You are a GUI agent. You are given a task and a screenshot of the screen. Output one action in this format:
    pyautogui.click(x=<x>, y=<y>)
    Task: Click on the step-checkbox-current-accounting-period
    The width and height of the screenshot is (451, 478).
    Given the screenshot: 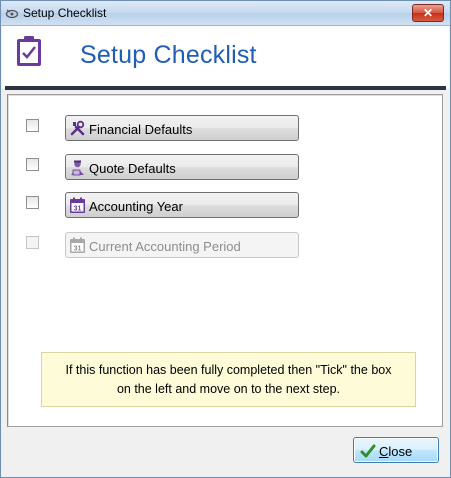 What is the action you would take?
    pyautogui.click(x=32, y=242)
    